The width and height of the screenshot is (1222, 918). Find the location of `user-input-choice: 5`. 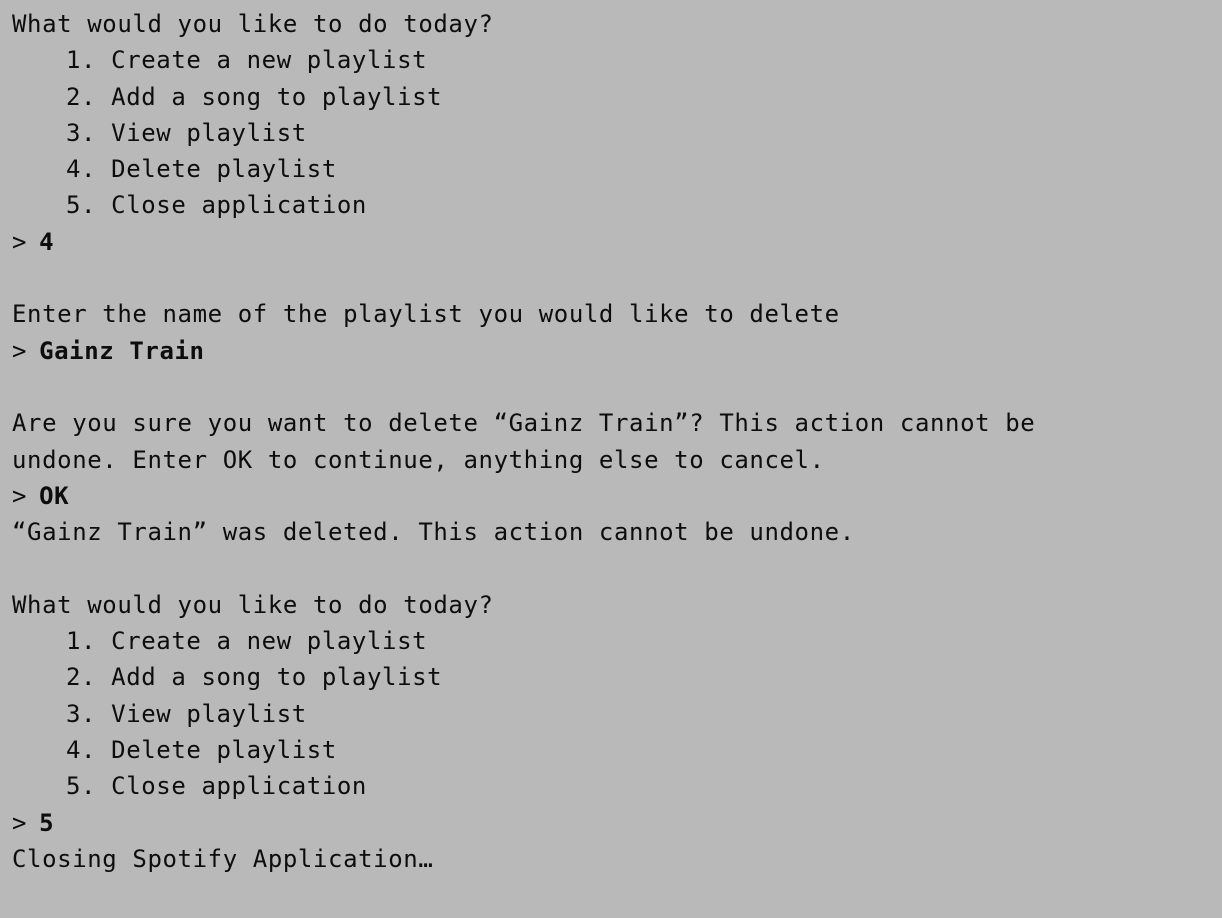

user-input-choice: 5 is located at coordinates (47, 822).